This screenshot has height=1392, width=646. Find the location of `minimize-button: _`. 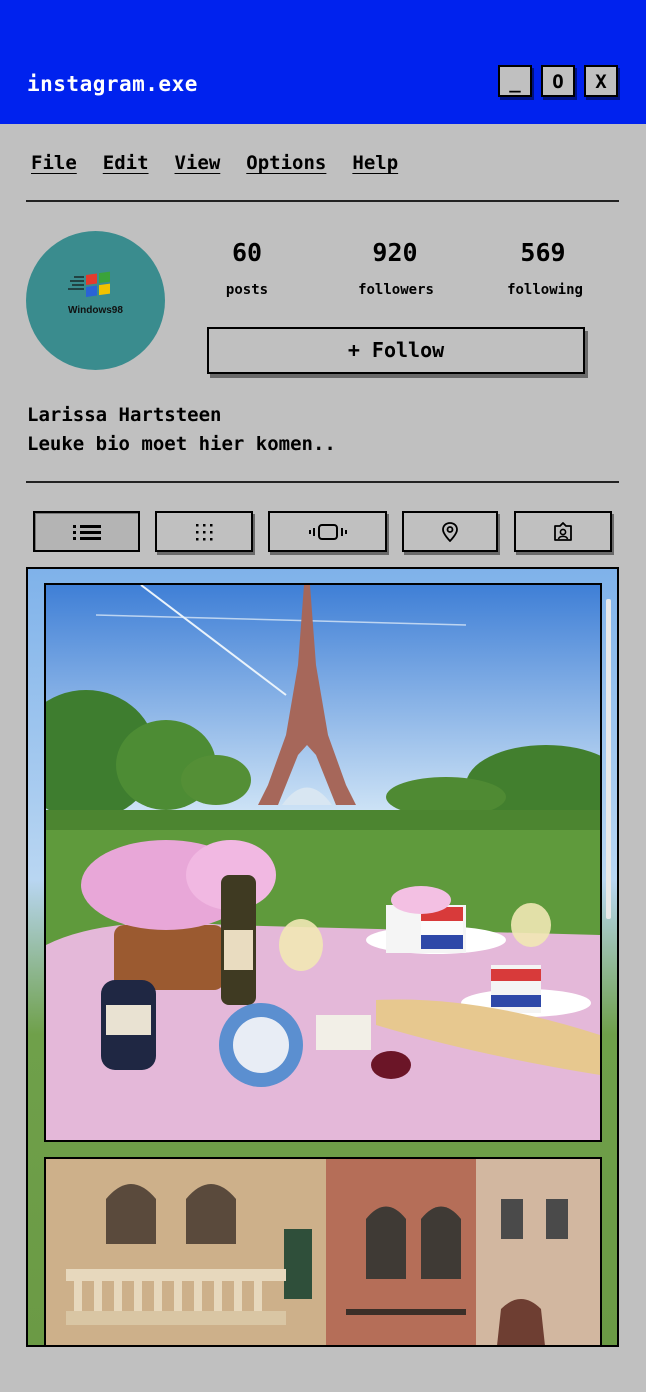

minimize-button: _ is located at coordinates (515, 81).